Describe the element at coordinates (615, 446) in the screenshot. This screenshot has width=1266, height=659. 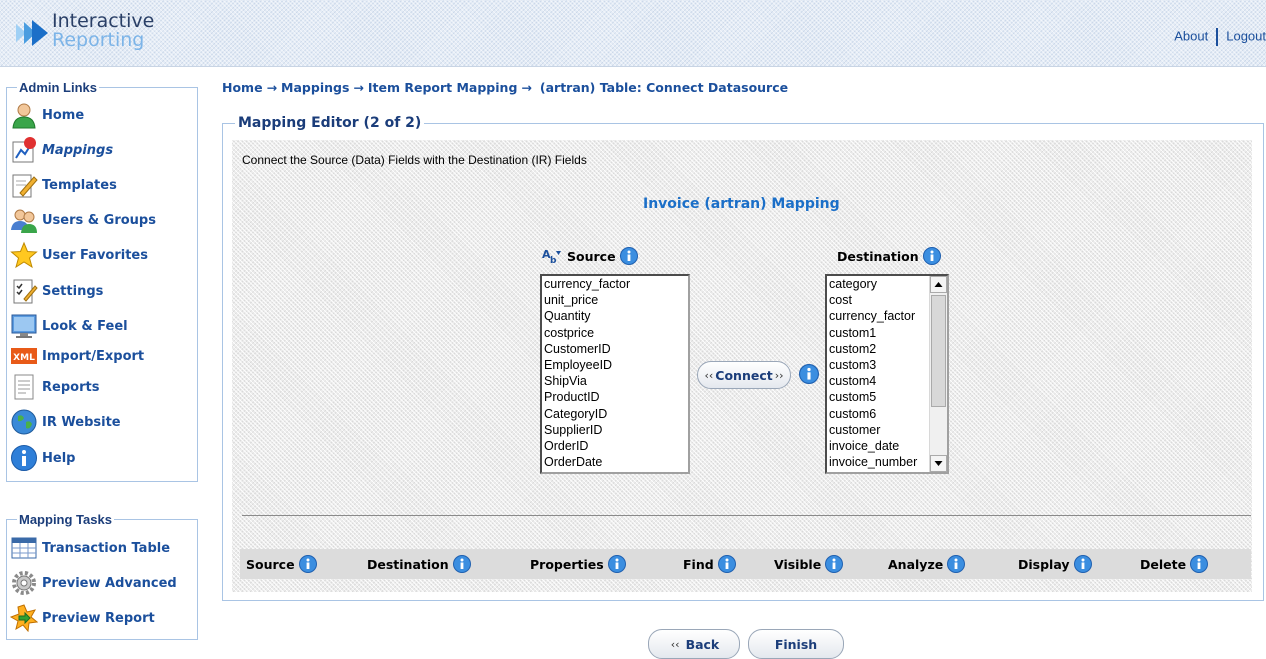
I see `source-option: OrderID` at that location.